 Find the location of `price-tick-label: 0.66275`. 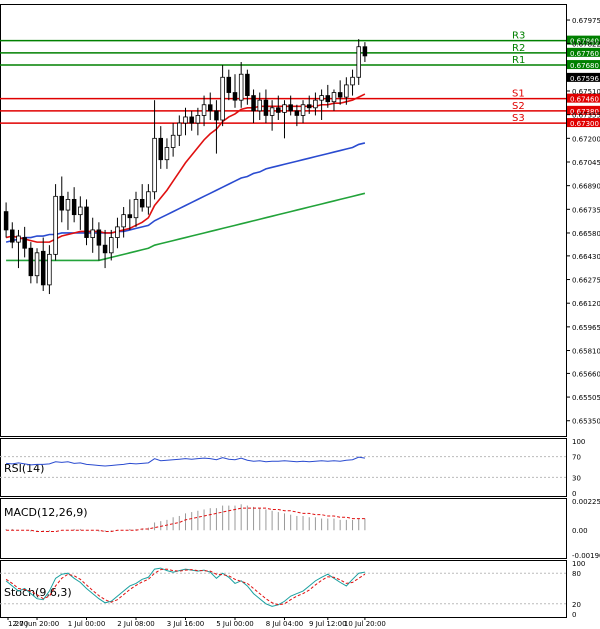

price-tick-label: 0.66275 is located at coordinates (586, 281).